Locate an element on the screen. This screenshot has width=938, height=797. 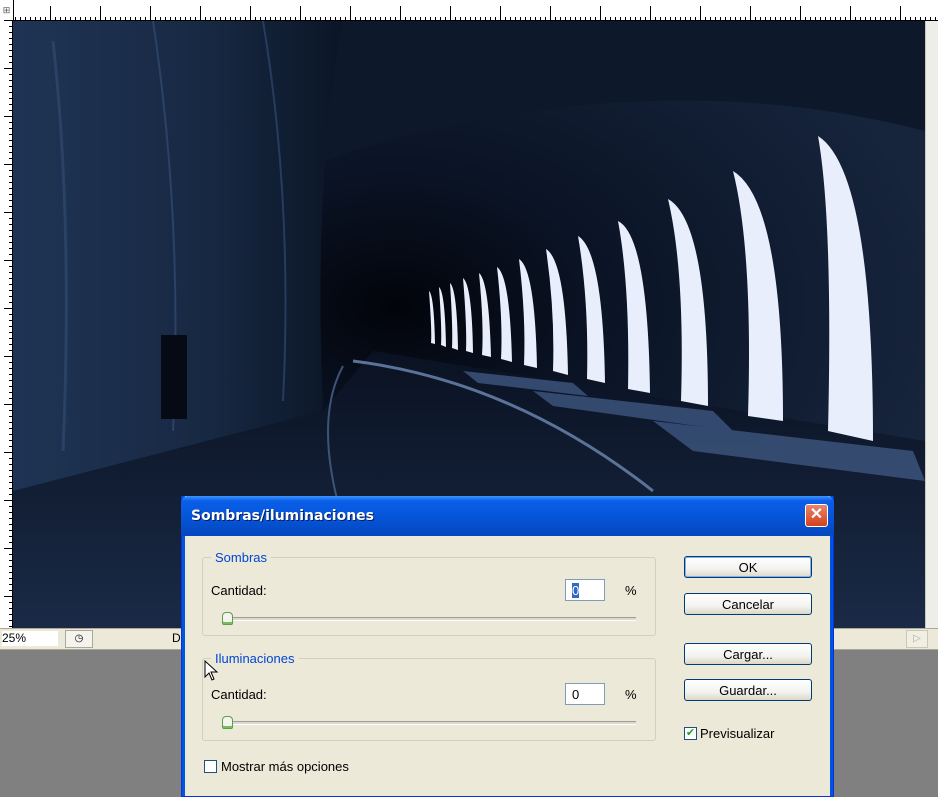
clock-icon: ◷ is located at coordinates (79, 638).